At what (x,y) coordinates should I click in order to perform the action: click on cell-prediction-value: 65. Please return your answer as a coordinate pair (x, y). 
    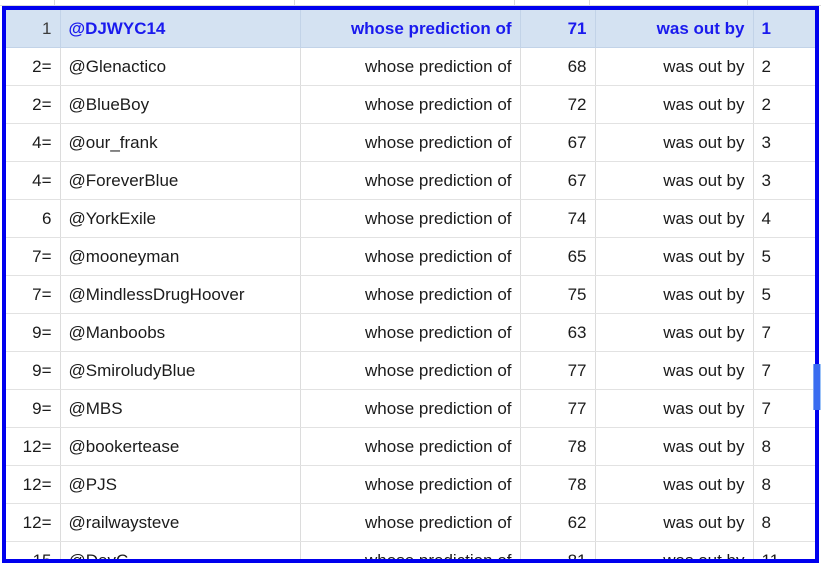
    Looking at the image, I should click on (558, 256).